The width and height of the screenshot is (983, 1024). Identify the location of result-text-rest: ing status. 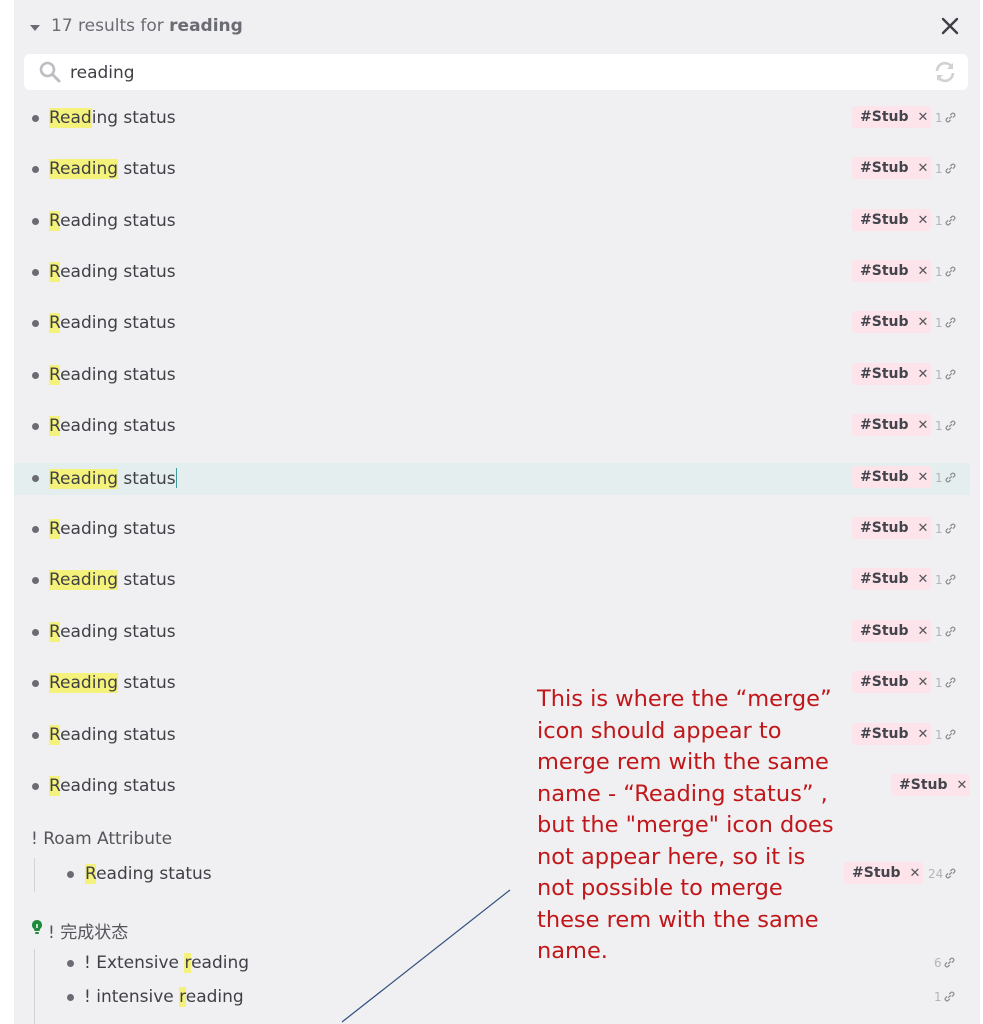
(133, 118).